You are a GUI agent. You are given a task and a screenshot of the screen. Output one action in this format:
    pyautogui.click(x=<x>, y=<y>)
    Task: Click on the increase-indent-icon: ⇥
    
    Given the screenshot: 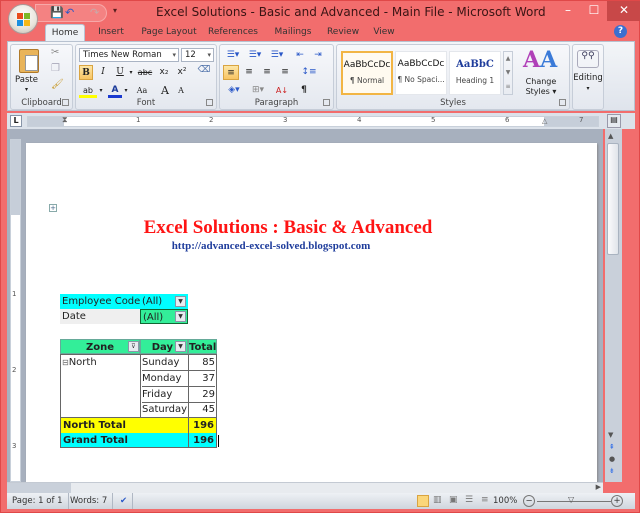 What is the action you would take?
    pyautogui.click(x=318, y=55)
    